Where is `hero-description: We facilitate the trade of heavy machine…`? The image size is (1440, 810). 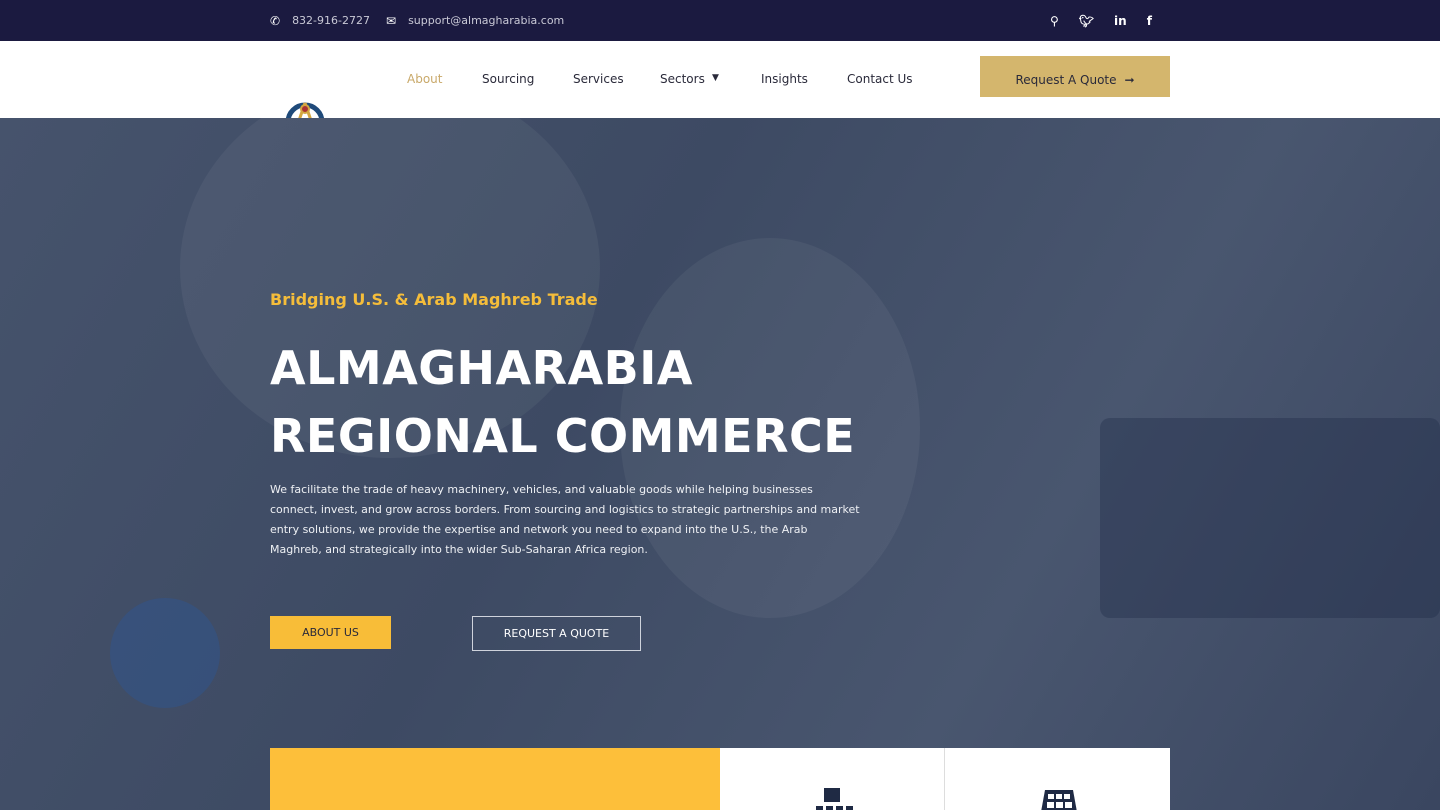
hero-description: We facilitate the trade of heavy machine… is located at coordinates (565, 519).